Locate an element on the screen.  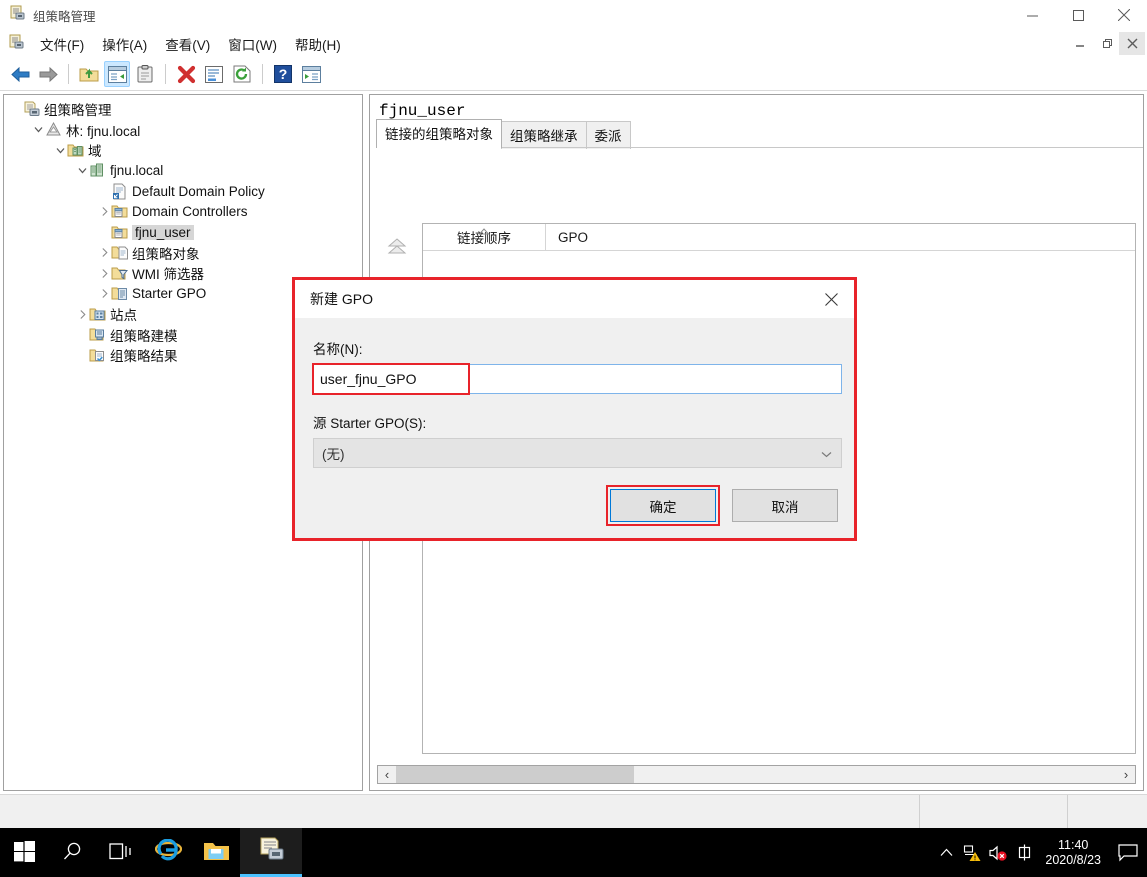
forest-icon is located at coordinates (53, 129).